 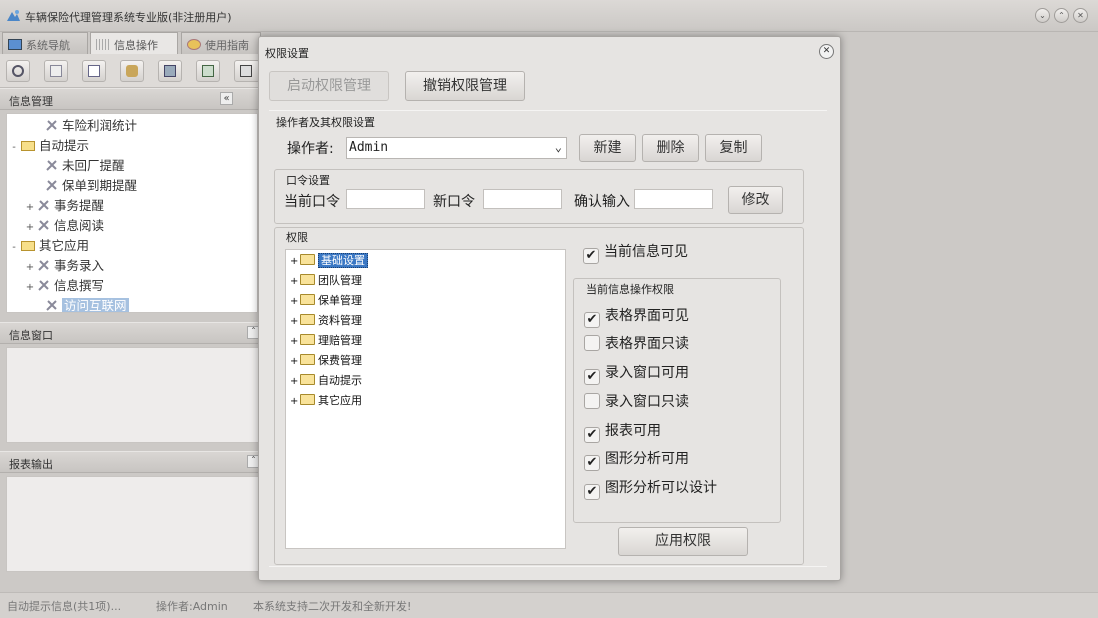 What do you see at coordinates (635, 252) in the screenshot?
I see `visible-checkbox: ✔ 当前信息可见` at bounding box center [635, 252].